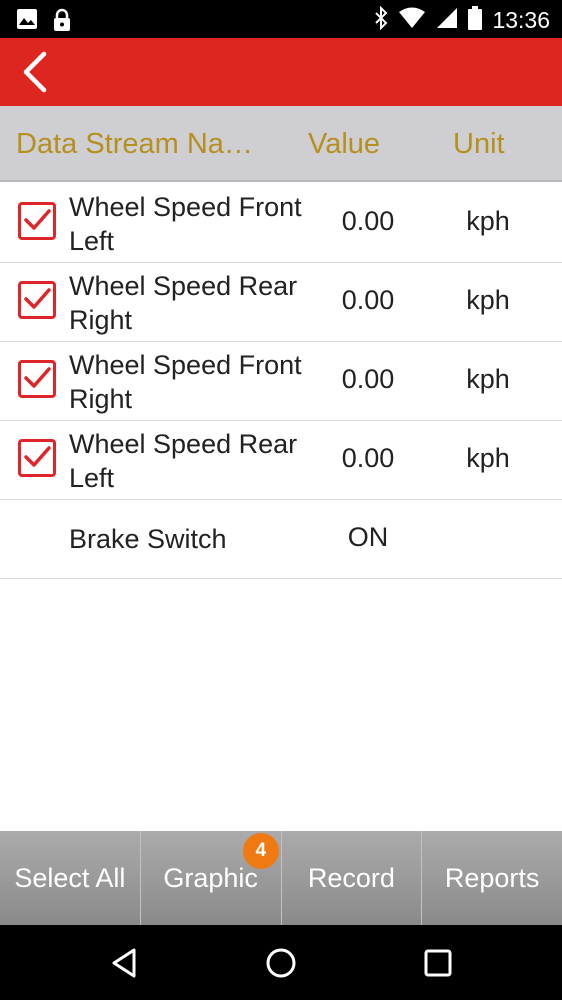 Image resolution: width=562 pixels, height=1000 pixels. Describe the element at coordinates (381, 20) in the screenshot. I see `bluetooth-icon` at that location.